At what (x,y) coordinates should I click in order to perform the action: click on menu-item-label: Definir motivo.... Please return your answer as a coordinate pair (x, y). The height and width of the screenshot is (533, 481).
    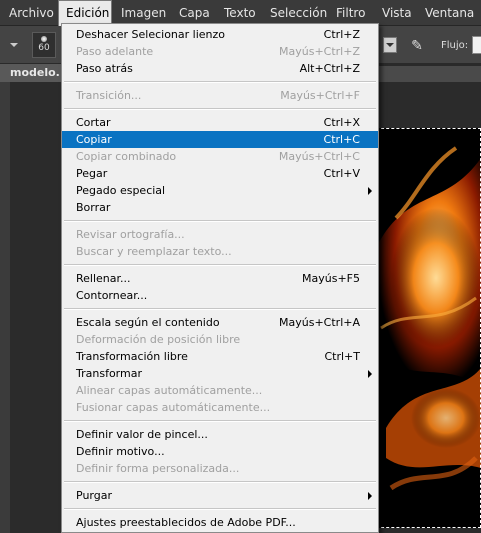
    Looking at the image, I should click on (120, 451).